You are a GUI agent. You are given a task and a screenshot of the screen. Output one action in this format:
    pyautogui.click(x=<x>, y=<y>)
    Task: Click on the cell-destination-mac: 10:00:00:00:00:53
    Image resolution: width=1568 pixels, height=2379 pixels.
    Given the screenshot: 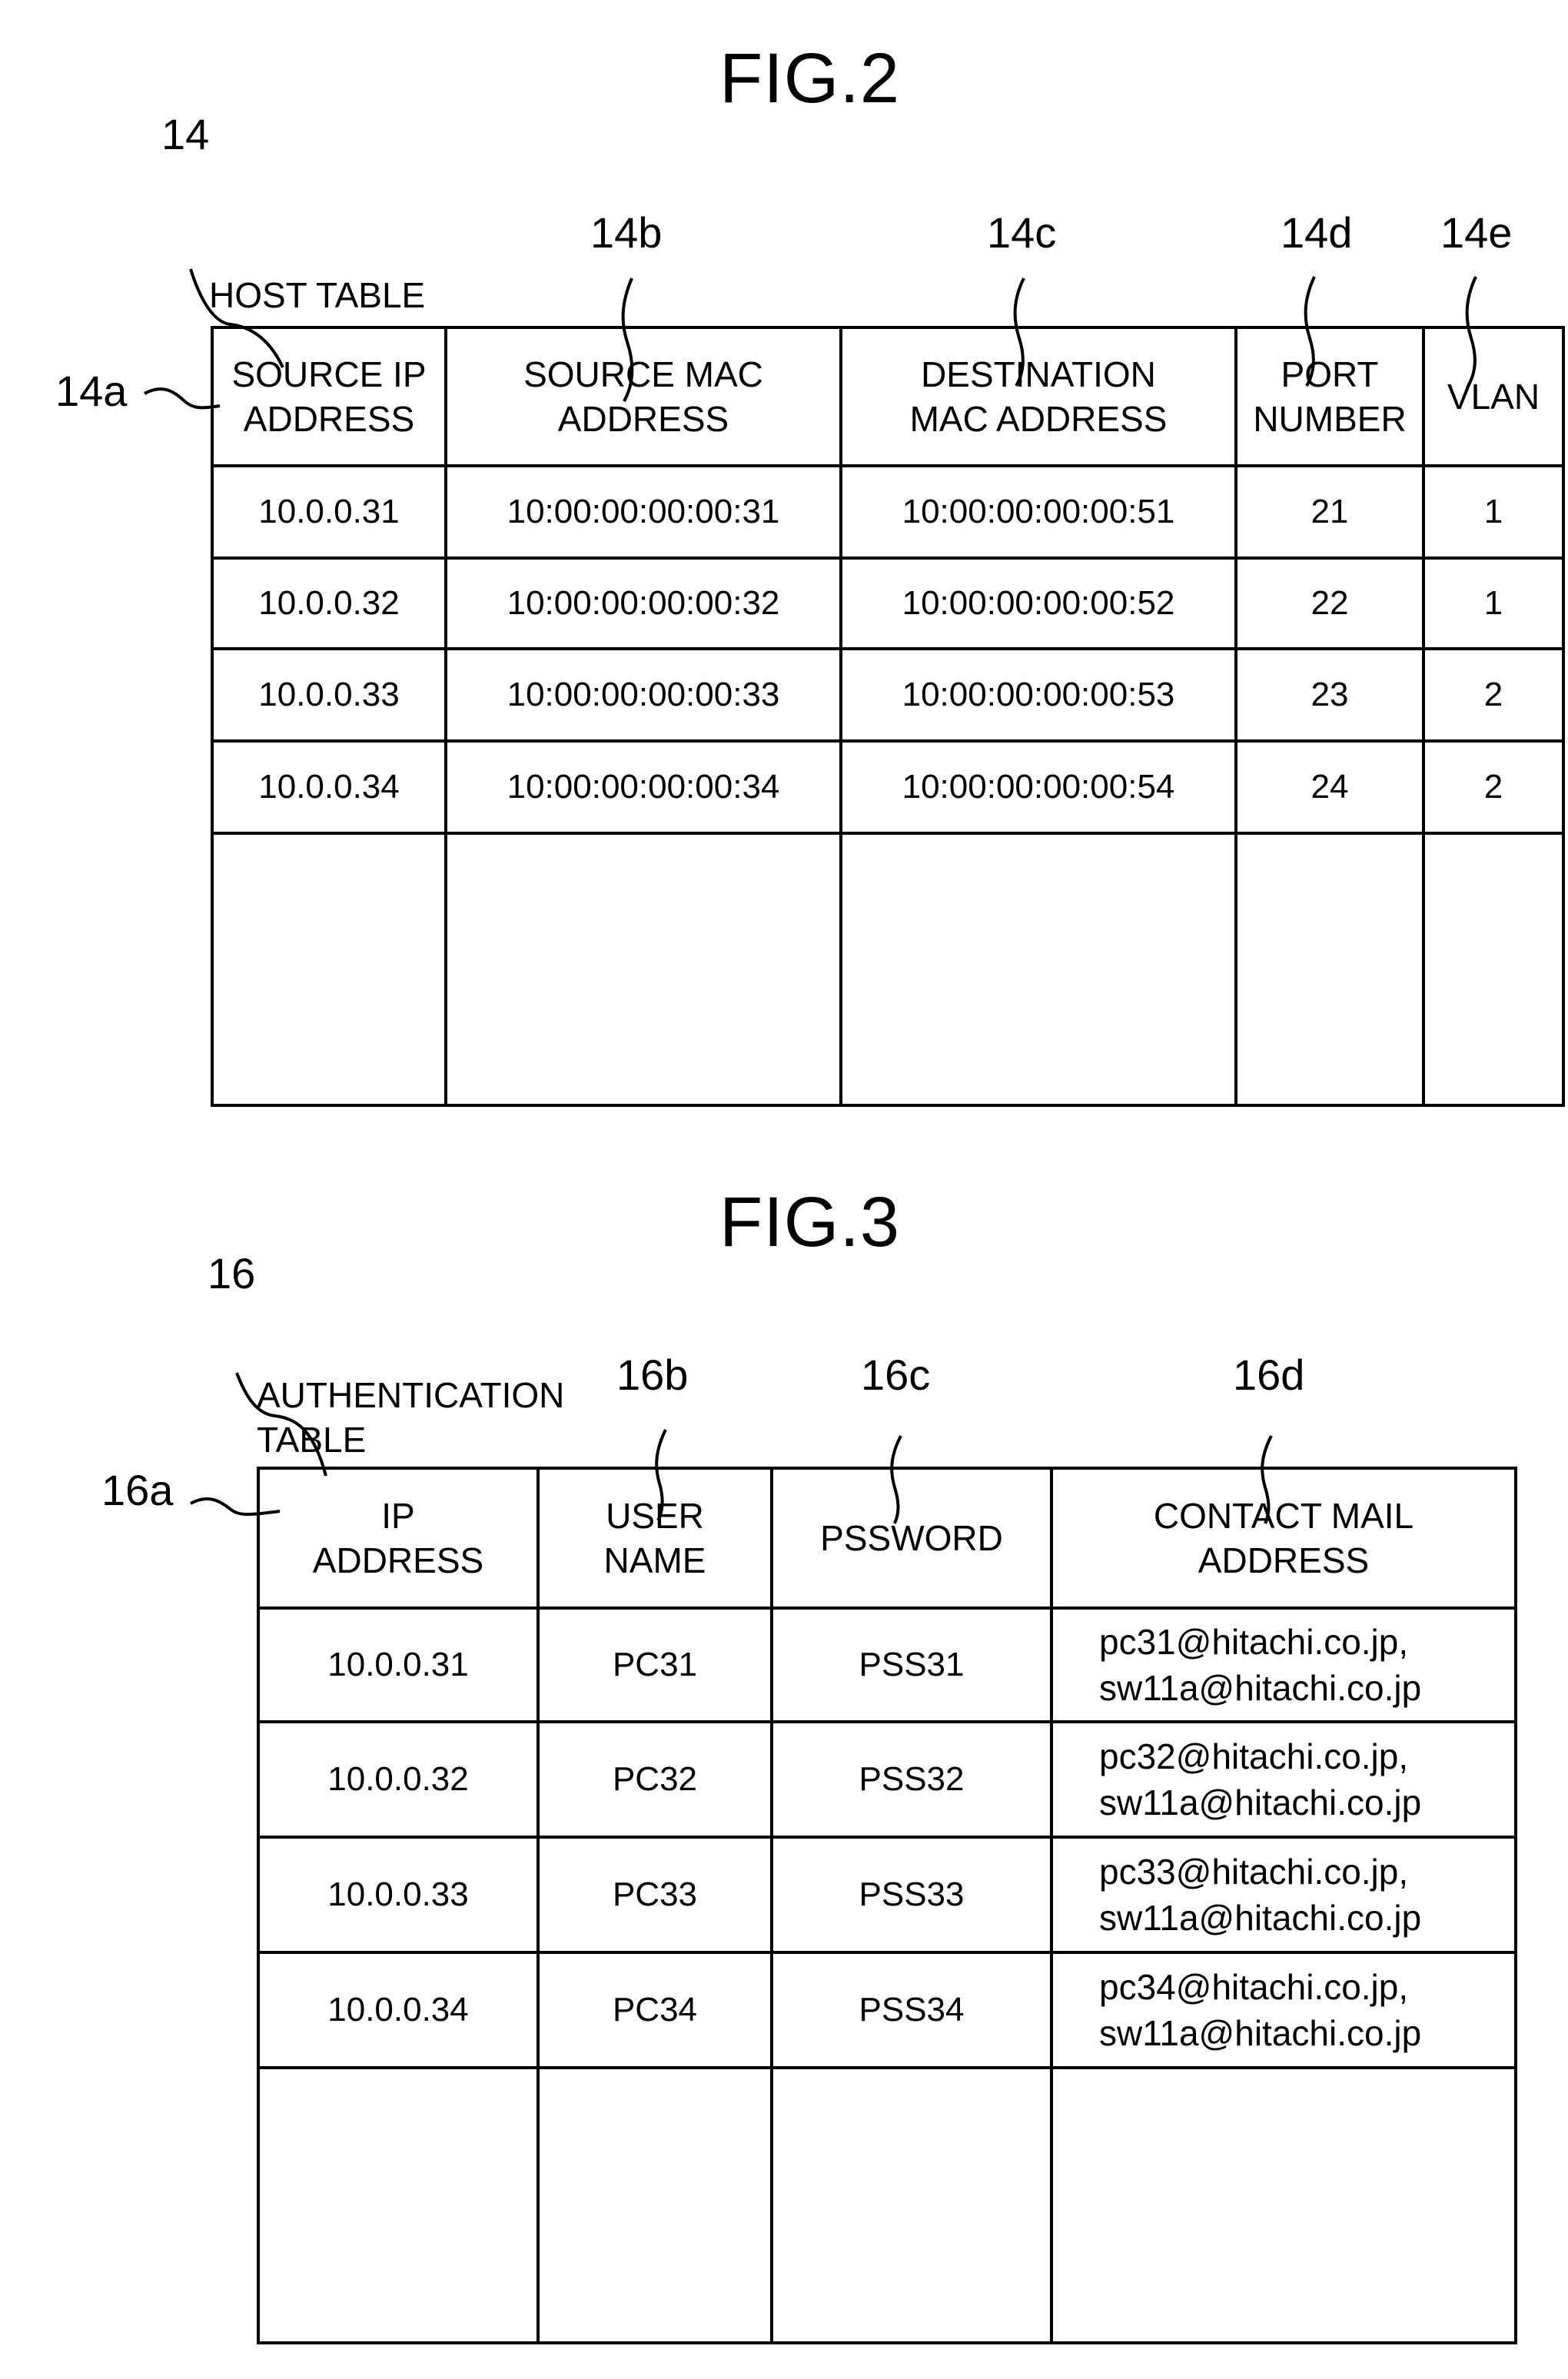 What is the action you would take?
    pyautogui.click(x=1038, y=695)
    